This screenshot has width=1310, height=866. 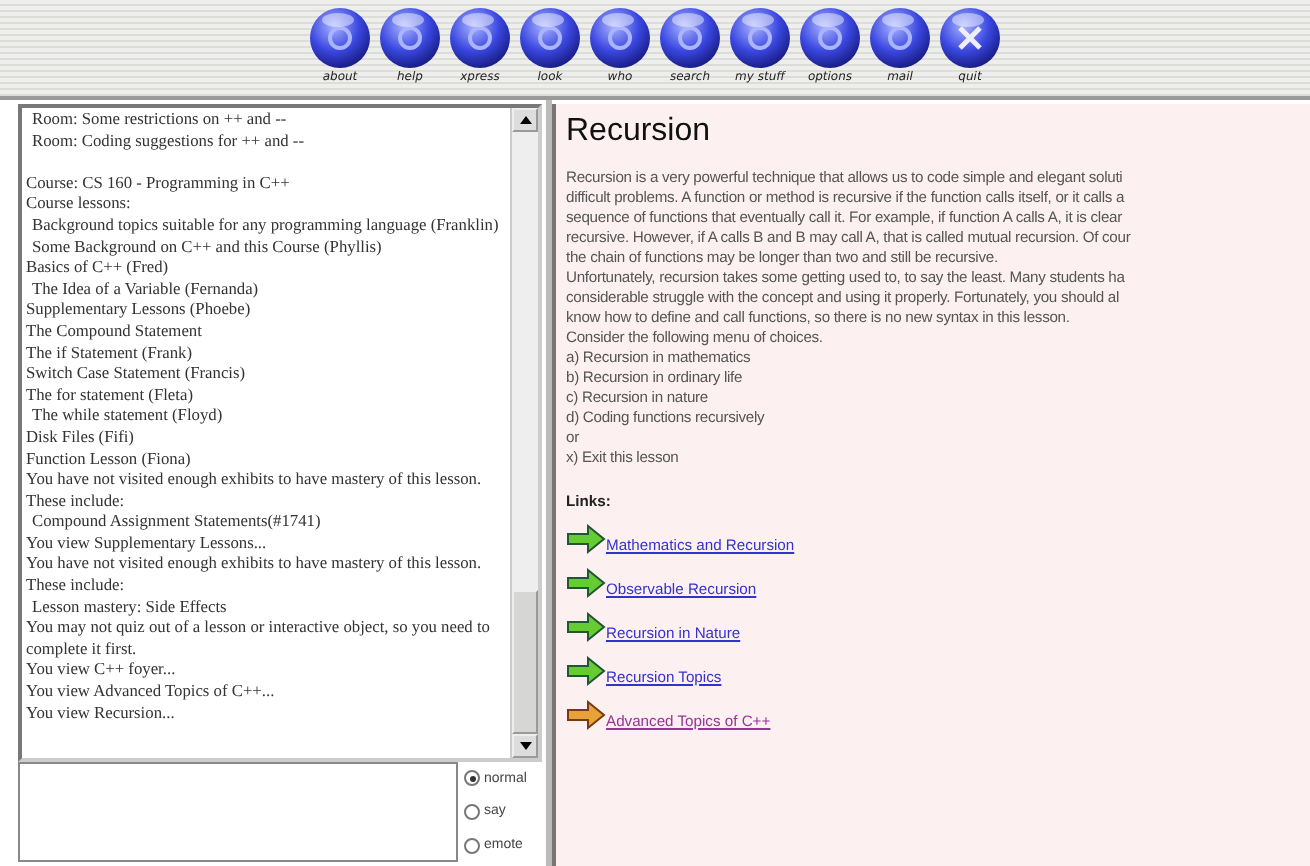 I want to click on lesson-title: Recursion, so click(x=639, y=132).